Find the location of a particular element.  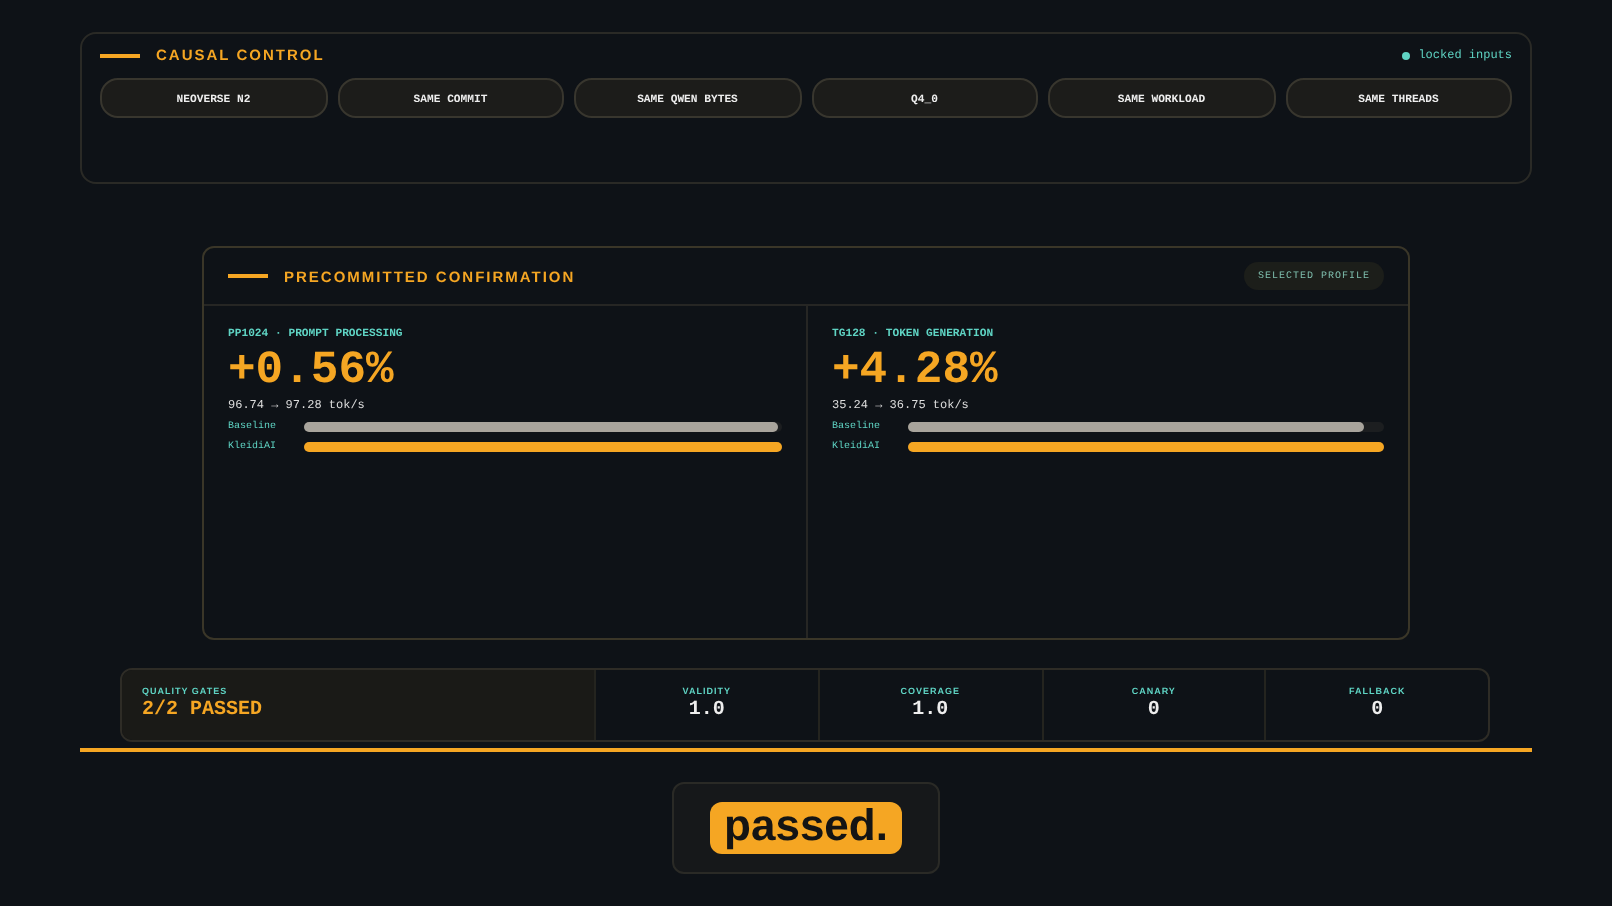

status-dot-icon is located at coordinates (1406, 55).